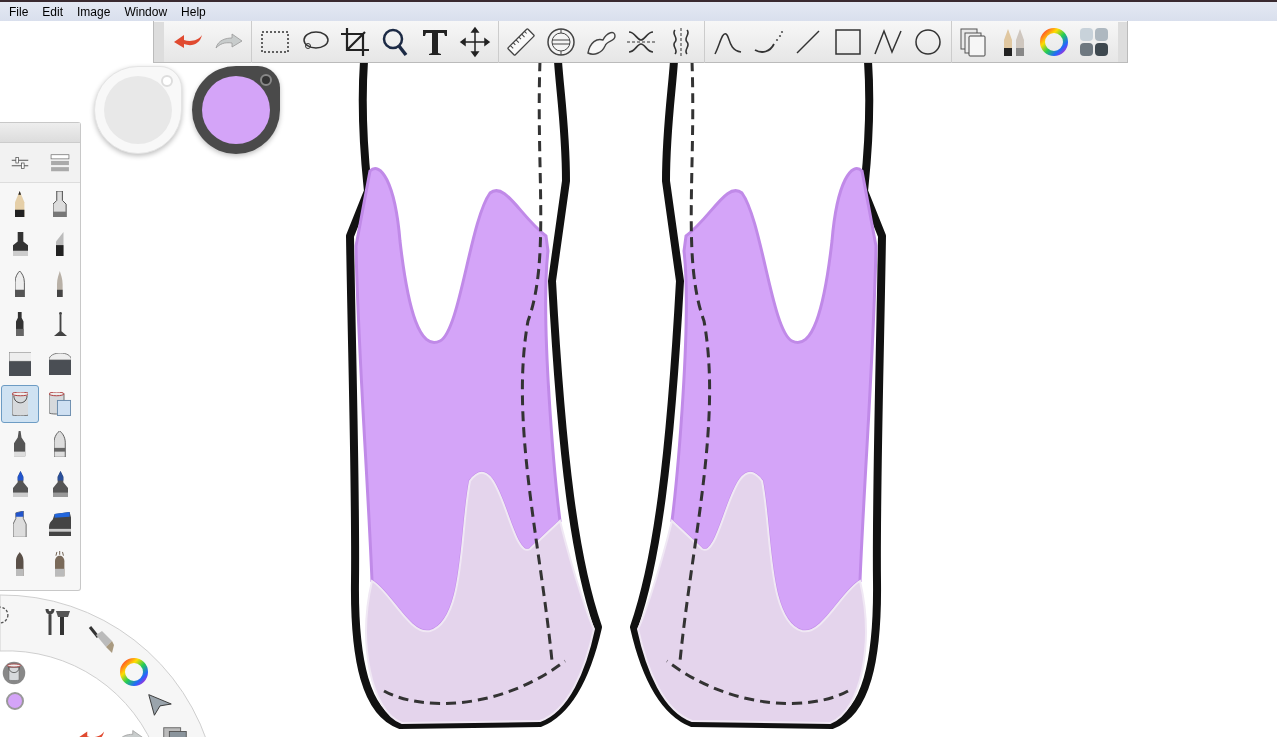 The width and height of the screenshot is (1277, 737). Describe the element at coordinates (20, 564) in the screenshot. I see `flat-brush-icon` at that location.